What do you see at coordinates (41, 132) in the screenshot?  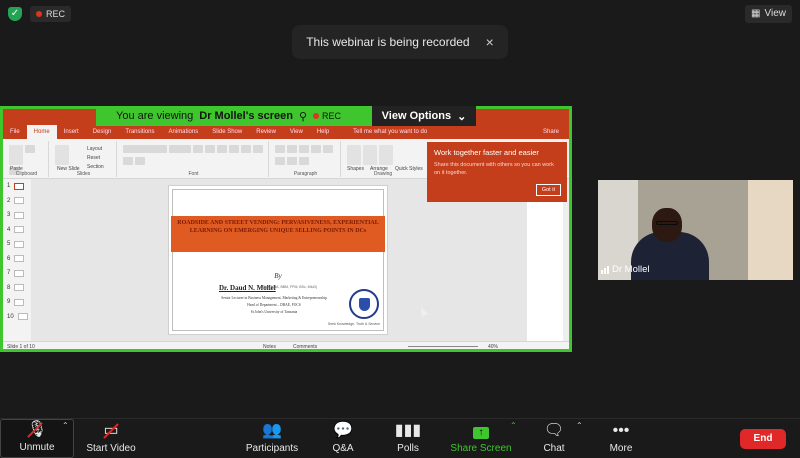 I see `ppt-tab-home: Home` at bounding box center [41, 132].